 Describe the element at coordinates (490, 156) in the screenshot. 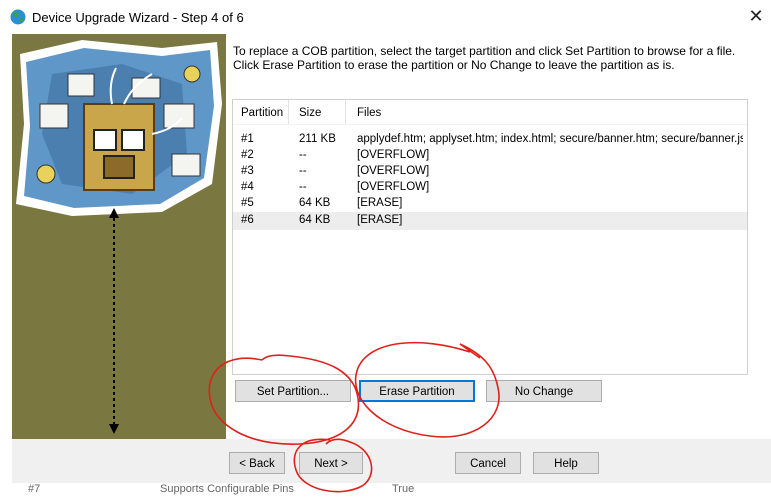

I see `table-row: #2 -- [OVERFLOW]` at that location.